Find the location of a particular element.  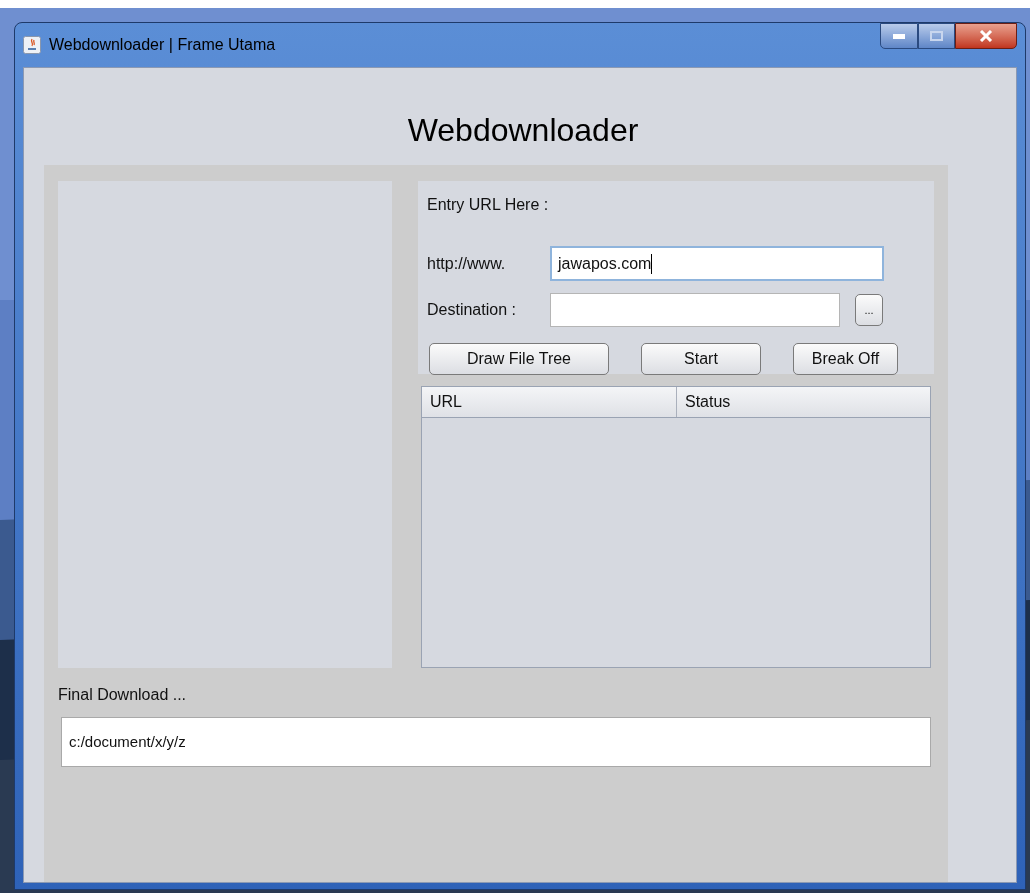

action-button: Draw File Tree is located at coordinates (519, 359).